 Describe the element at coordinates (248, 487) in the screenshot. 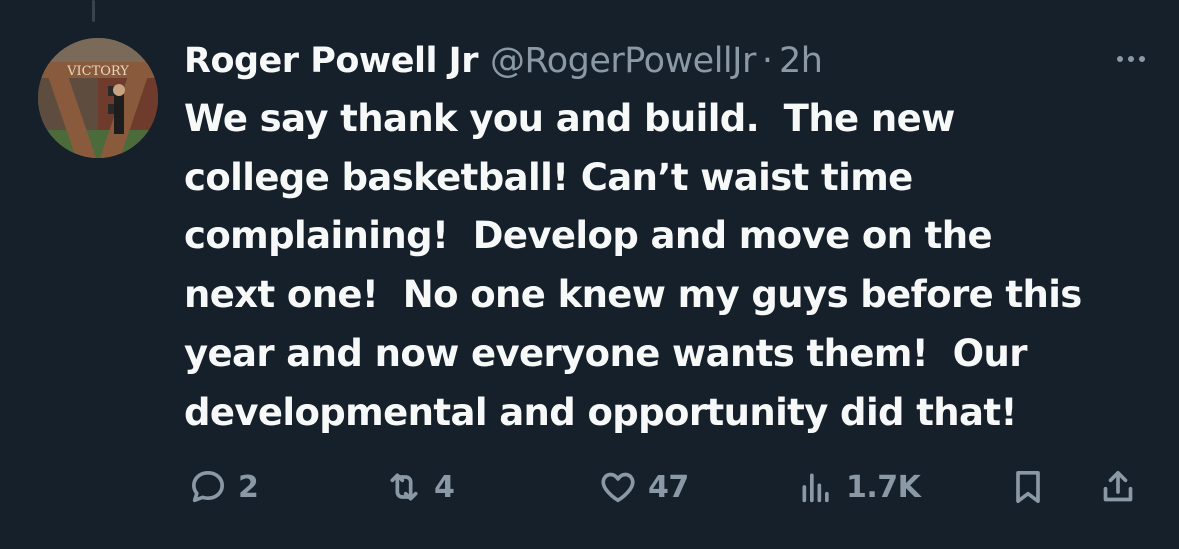

I see `reply-count: 2` at that location.